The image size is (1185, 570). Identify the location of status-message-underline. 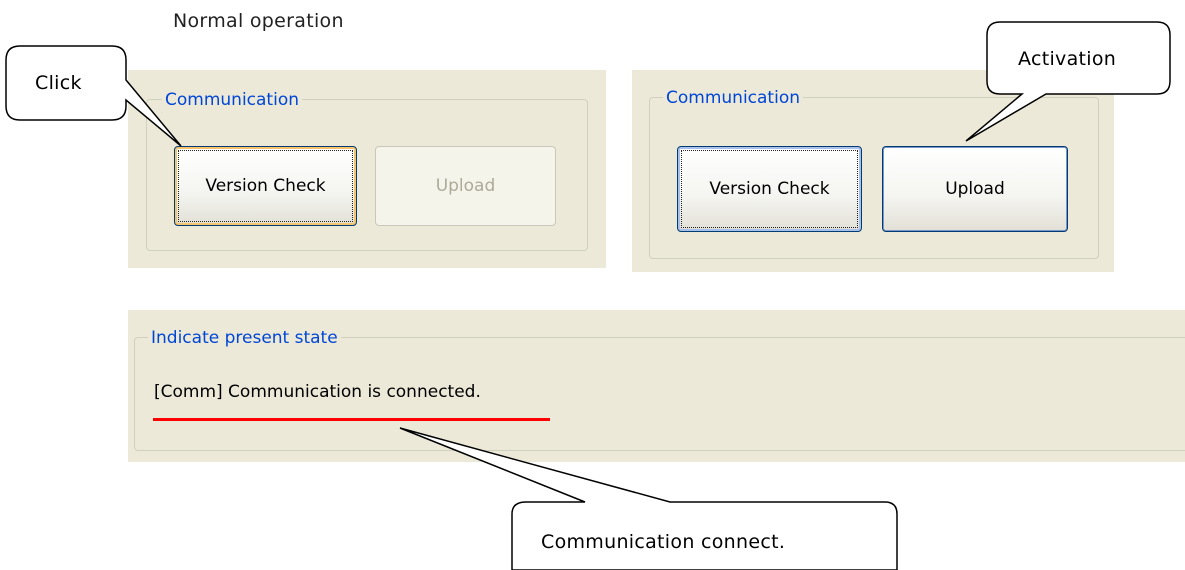
(351, 419).